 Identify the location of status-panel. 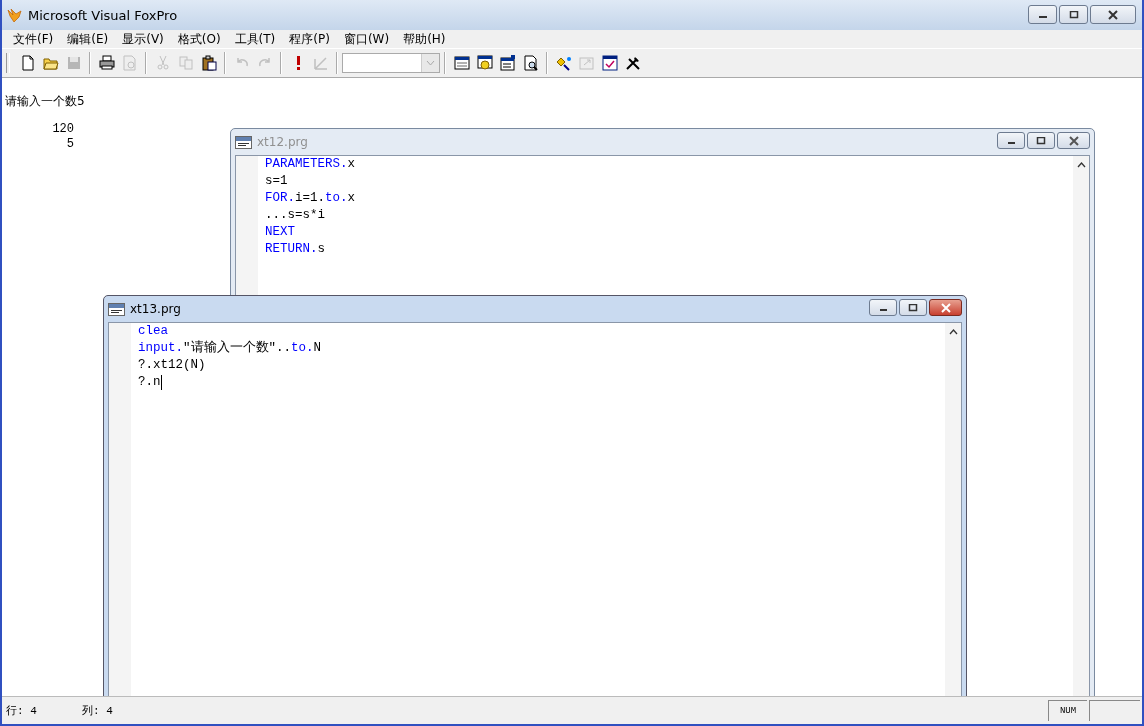
(1114, 710).